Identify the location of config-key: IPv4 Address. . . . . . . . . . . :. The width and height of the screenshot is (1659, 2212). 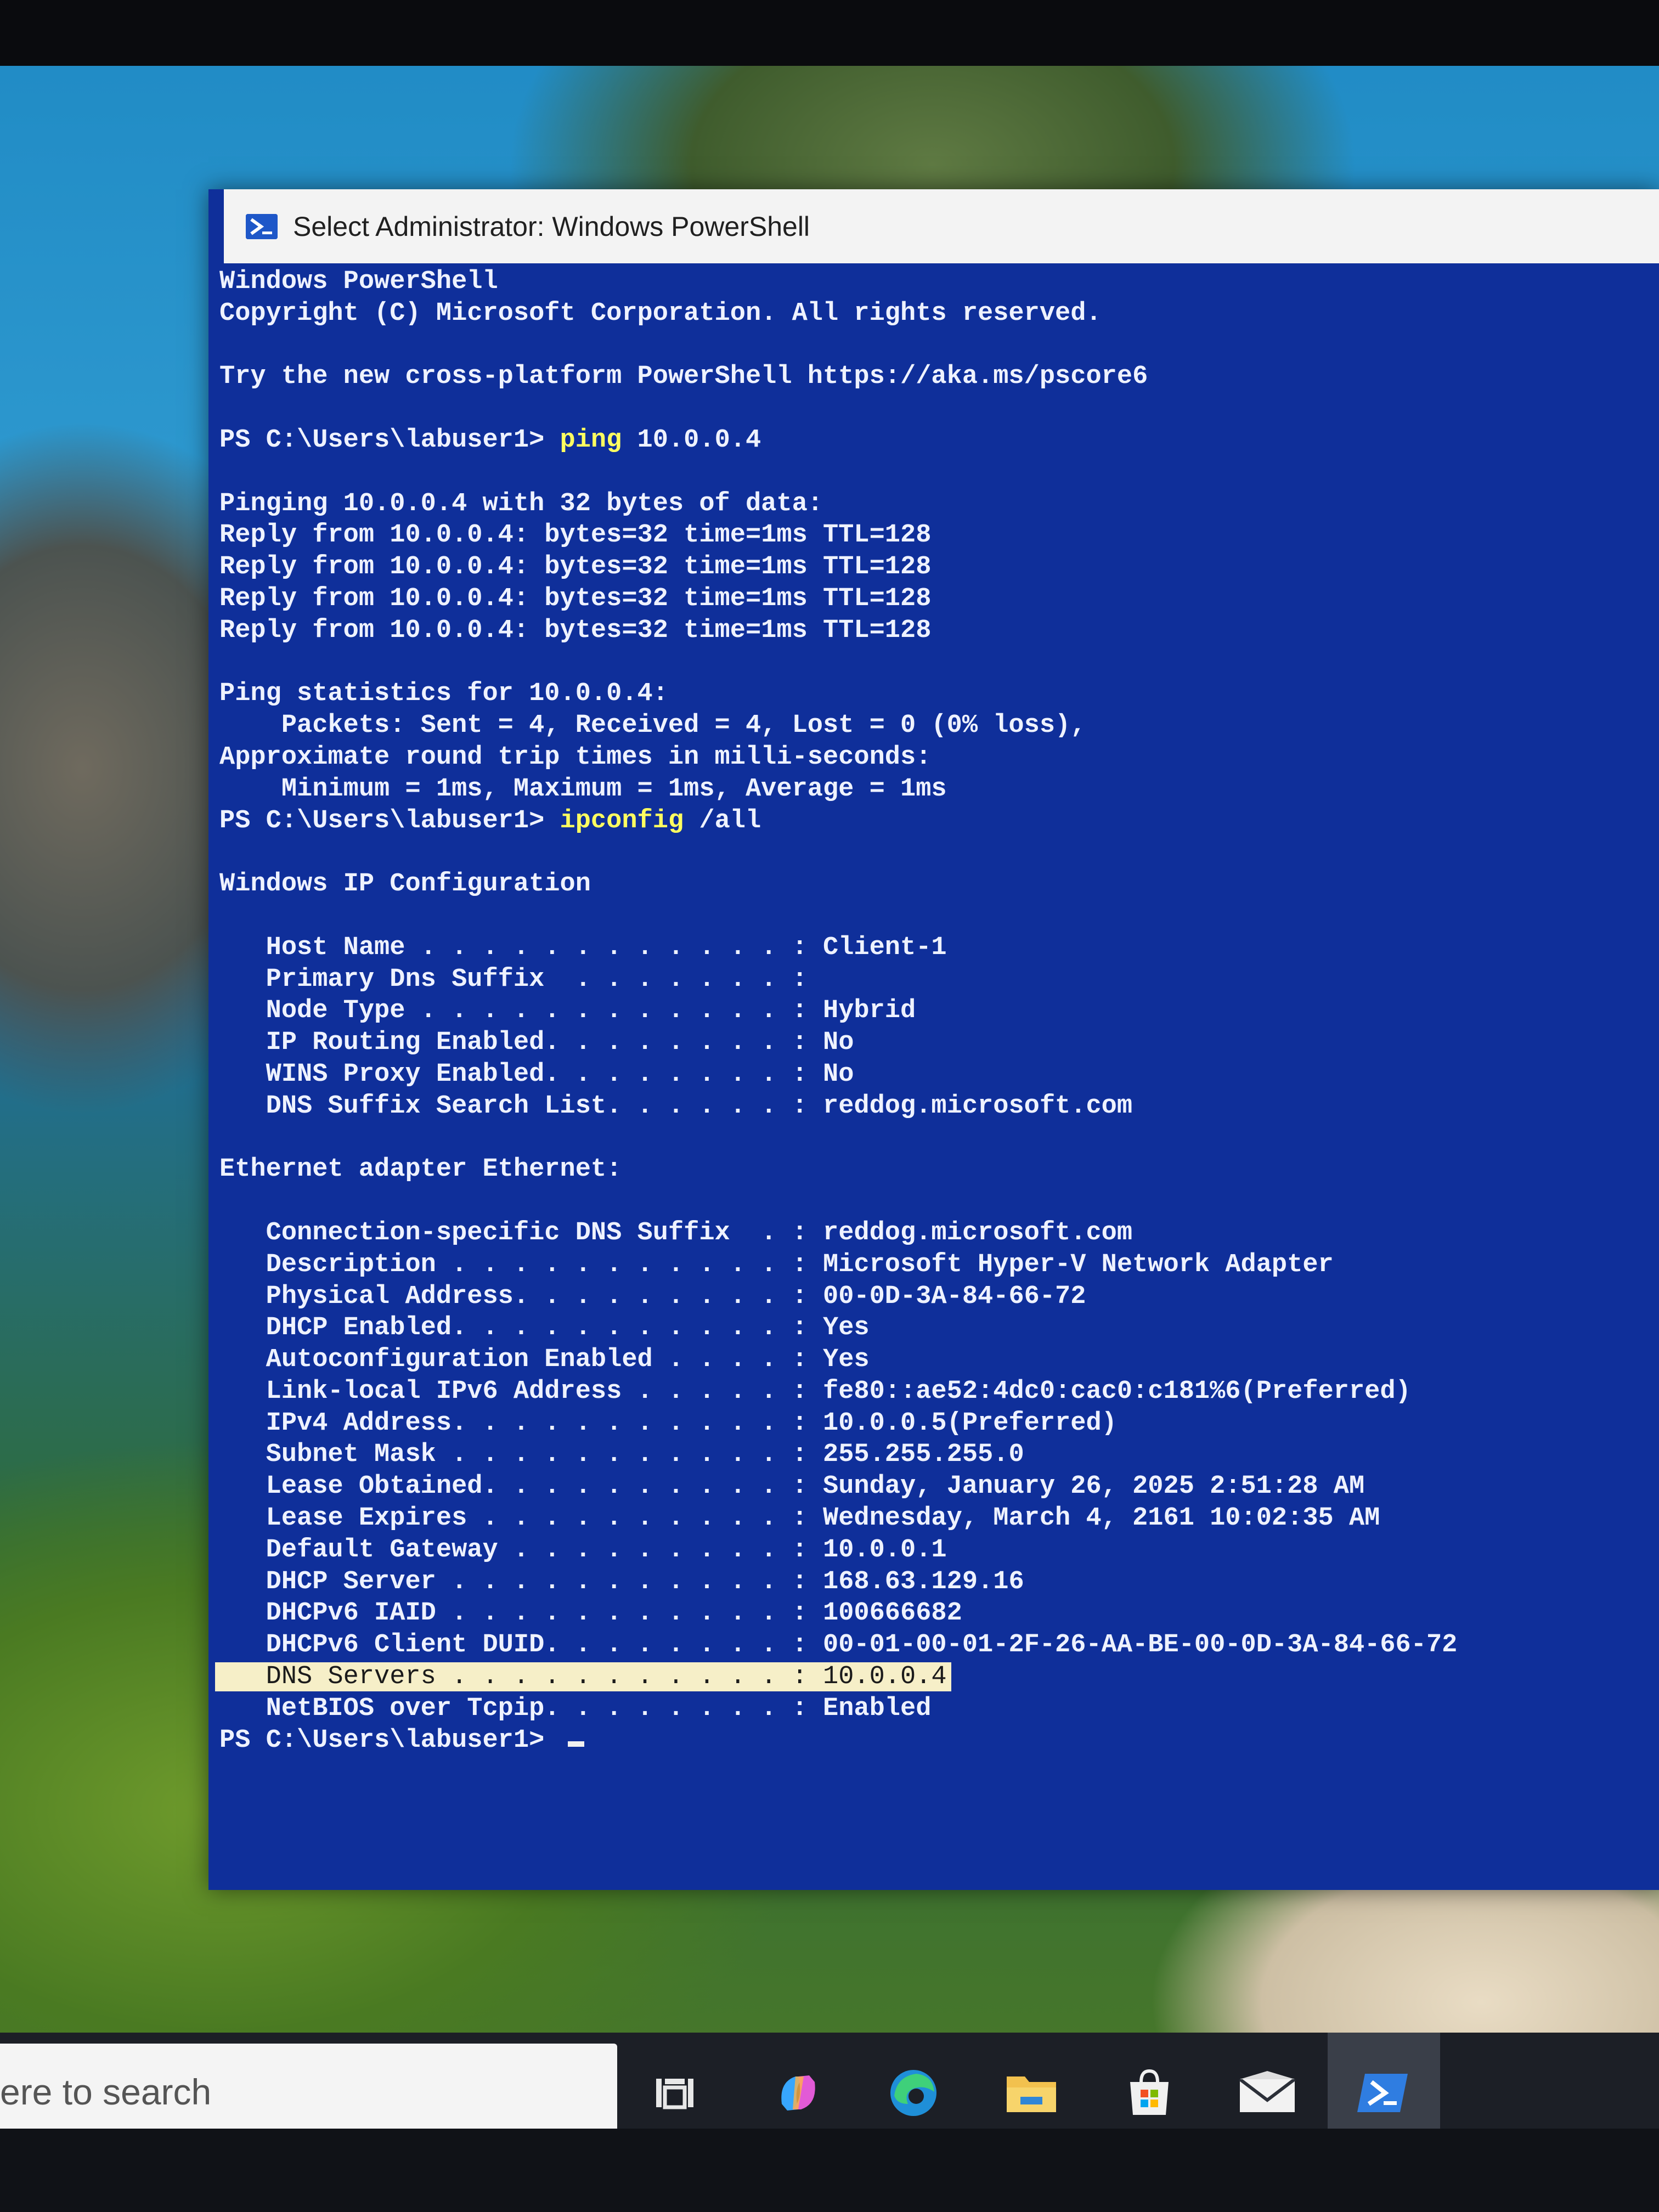
(521, 1423).